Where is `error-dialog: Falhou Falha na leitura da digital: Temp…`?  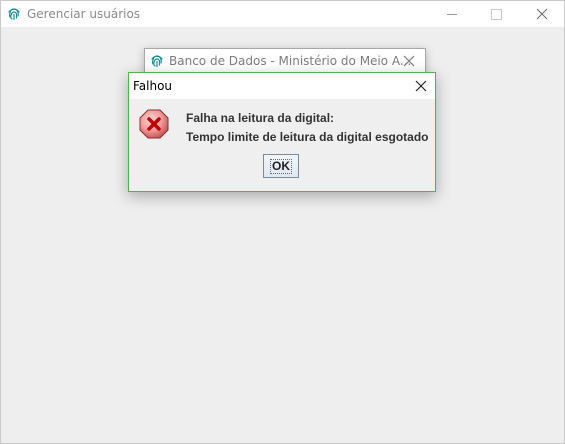 error-dialog: Falhou Falha na leitura da digital: Temp… is located at coordinates (282, 132).